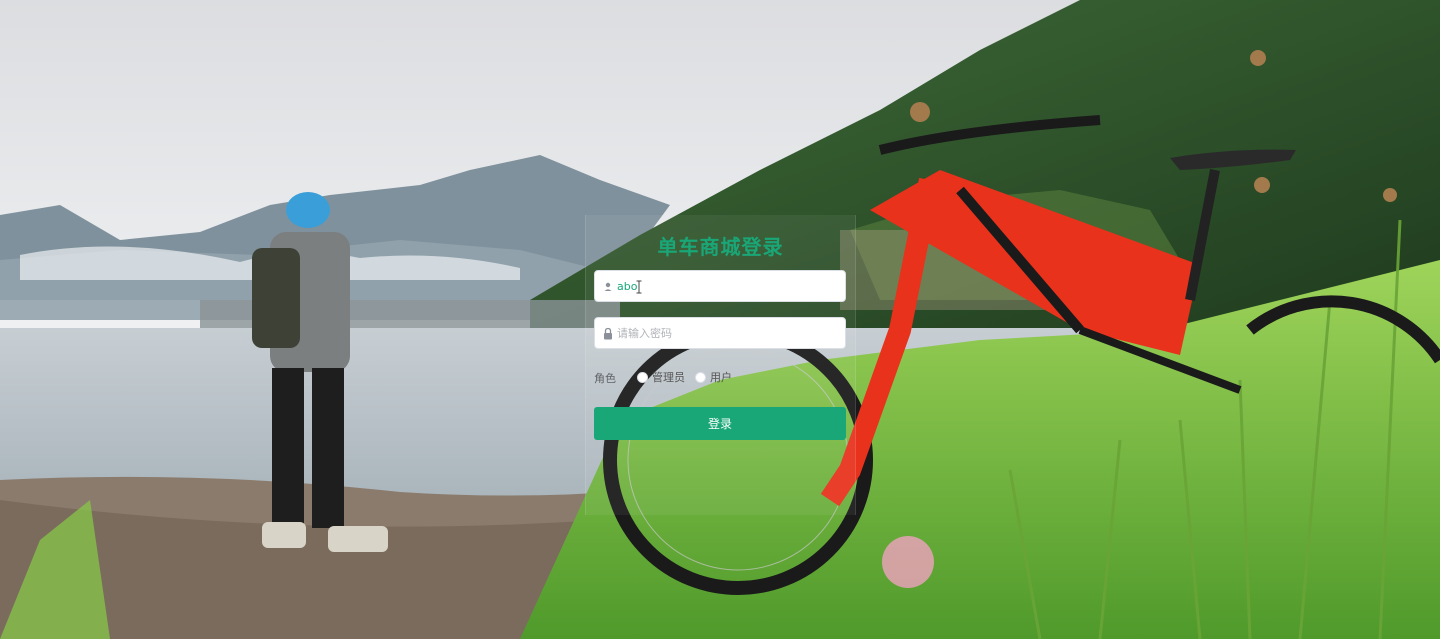 This screenshot has width=1440, height=639. I want to click on role-option-label: 管理员, so click(668, 377).